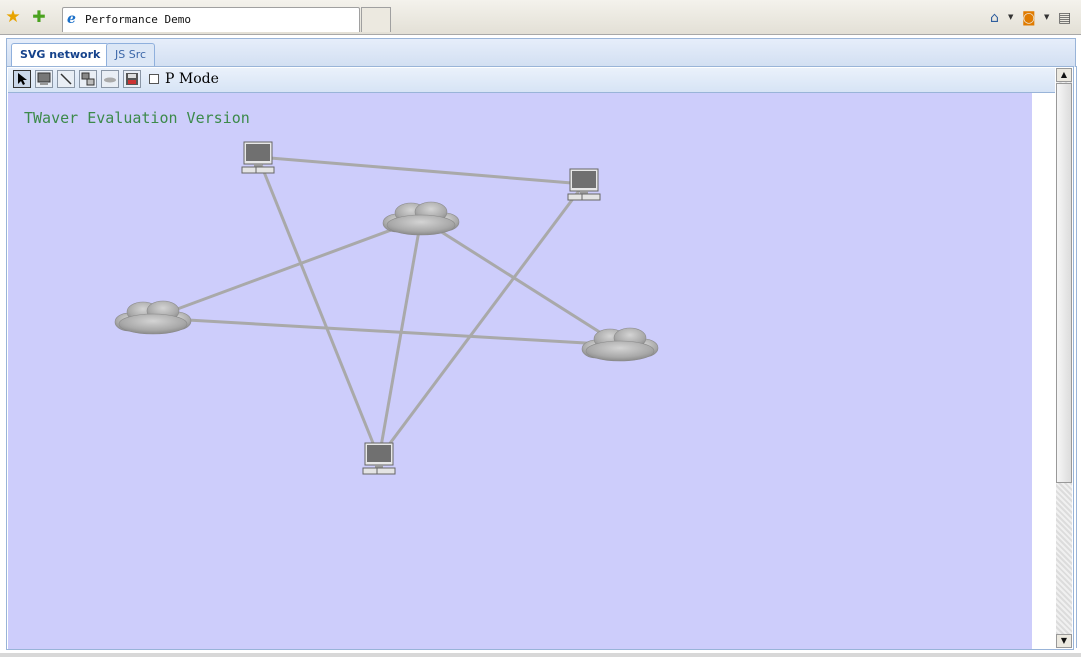  I want to click on add-link-button, so click(66, 79).